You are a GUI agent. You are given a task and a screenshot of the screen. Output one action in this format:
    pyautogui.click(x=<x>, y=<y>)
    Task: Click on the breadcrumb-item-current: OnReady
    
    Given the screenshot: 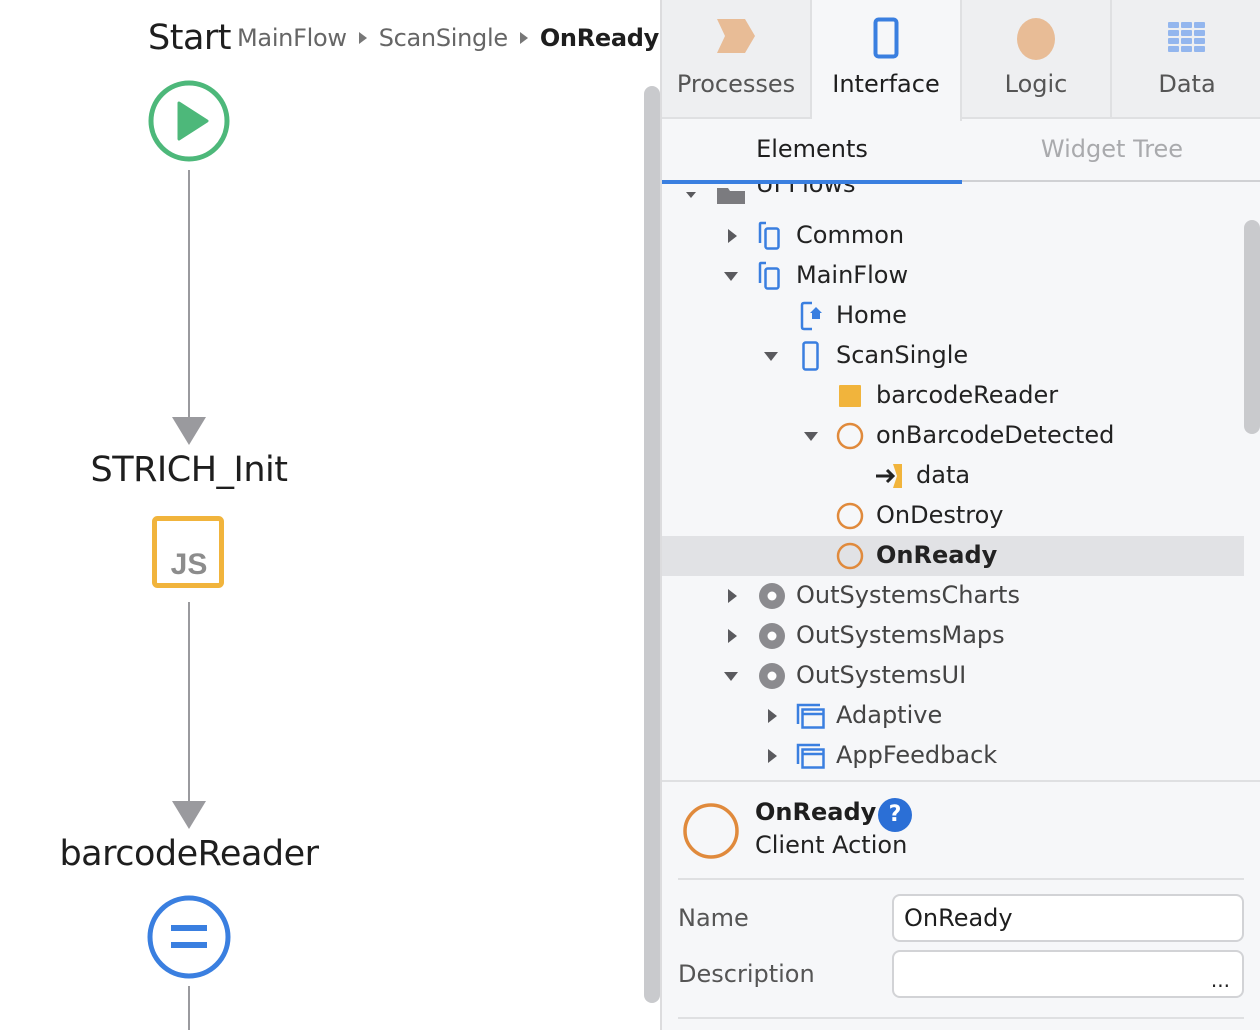 What is the action you would take?
    pyautogui.click(x=599, y=38)
    